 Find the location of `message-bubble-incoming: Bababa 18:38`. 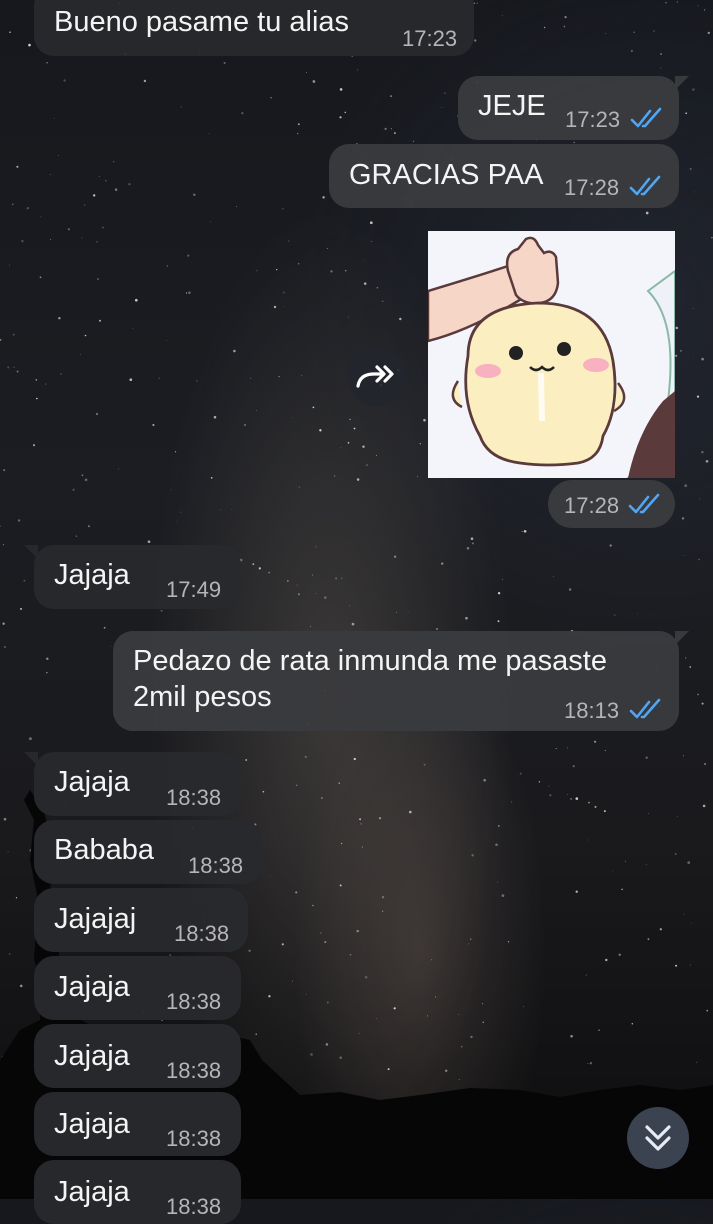

message-bubble-incoming: Bababa 18:38 is located at coordinates (148, 852).